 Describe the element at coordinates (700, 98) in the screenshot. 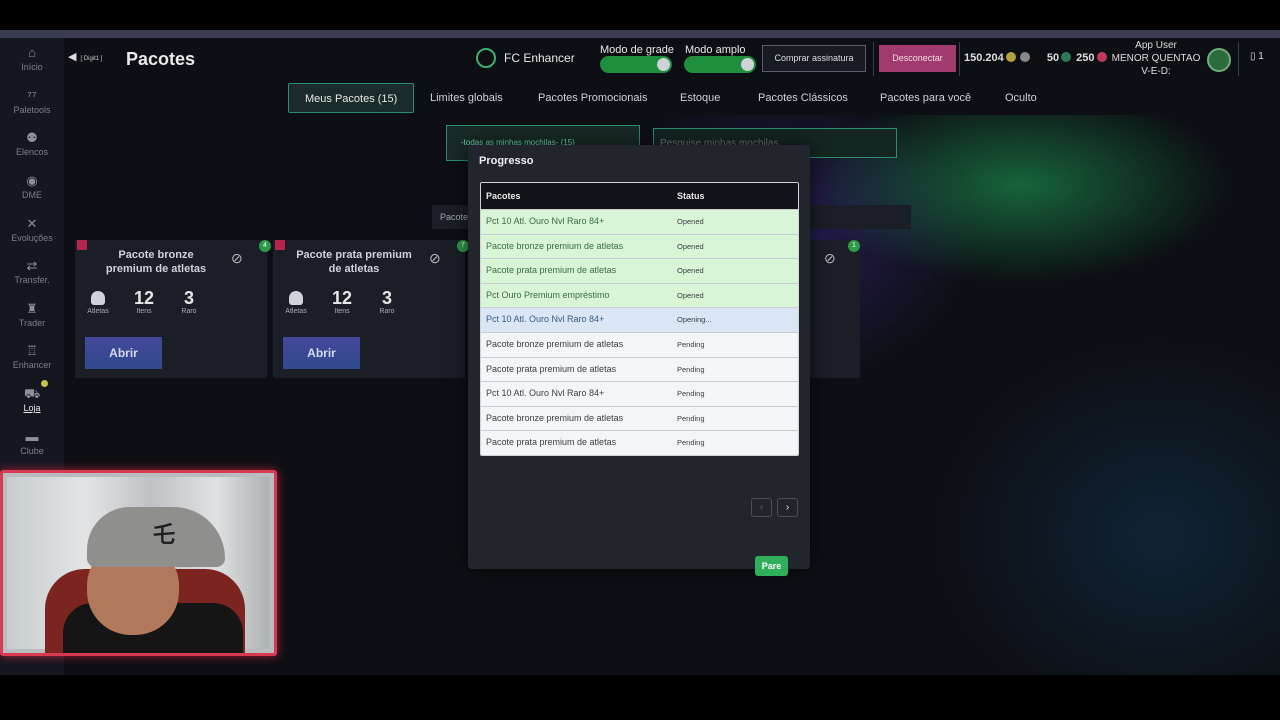

I see `tab-estoque: Estoque` at that location.